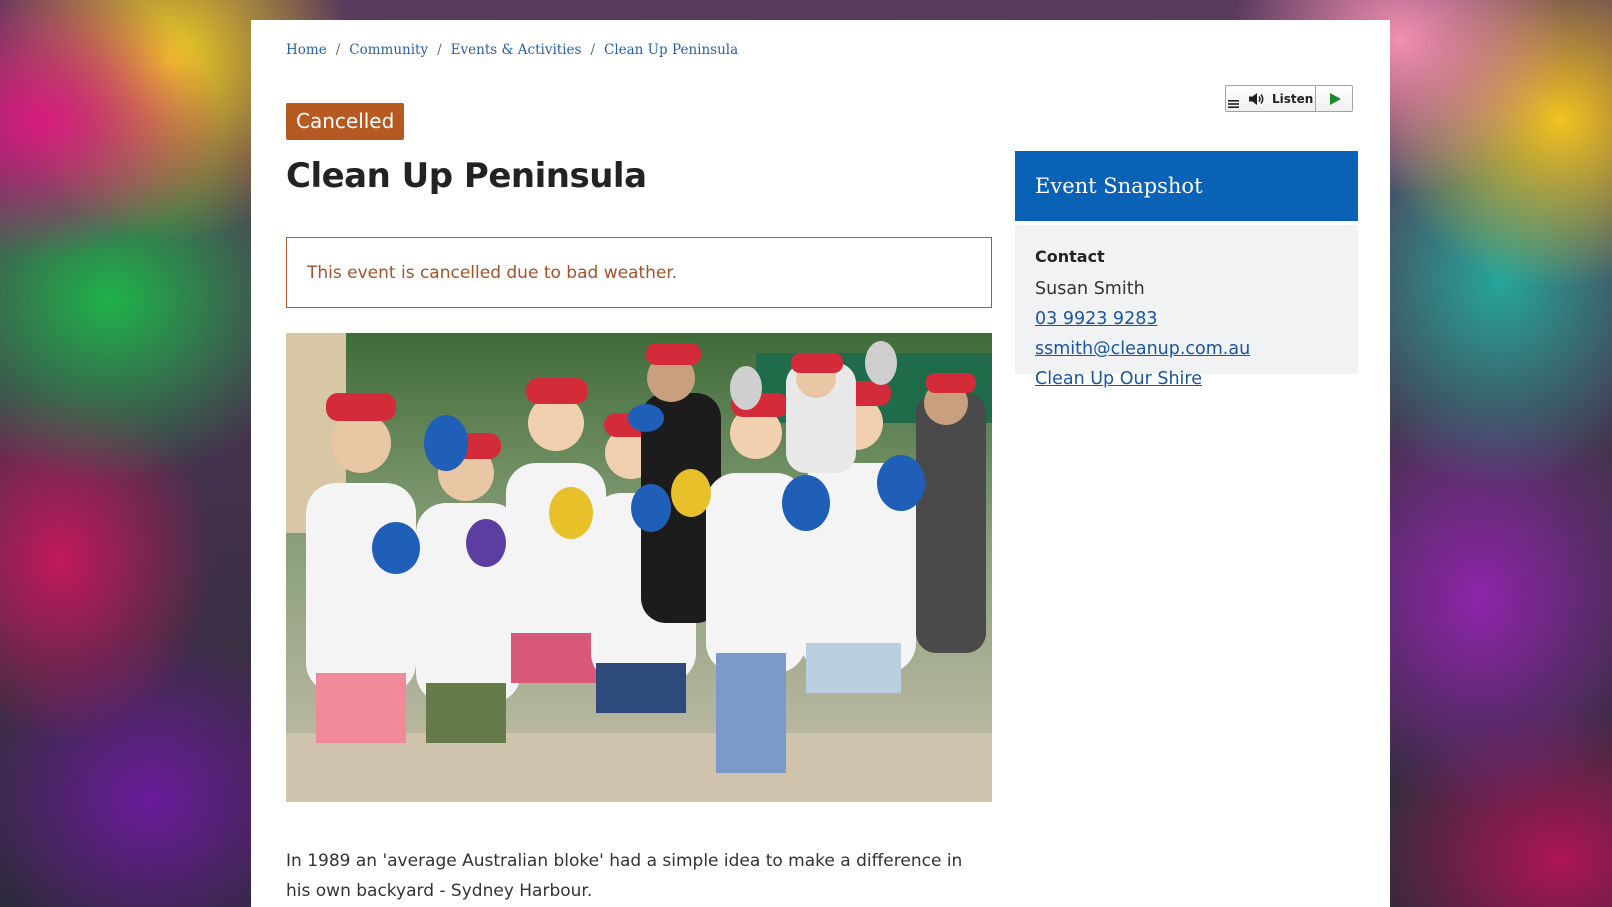 The height and width of the screenshot is (907, 1612). I want to click on contact-email-link: ssmith@cleanup.com.au, so click(1142, 349).